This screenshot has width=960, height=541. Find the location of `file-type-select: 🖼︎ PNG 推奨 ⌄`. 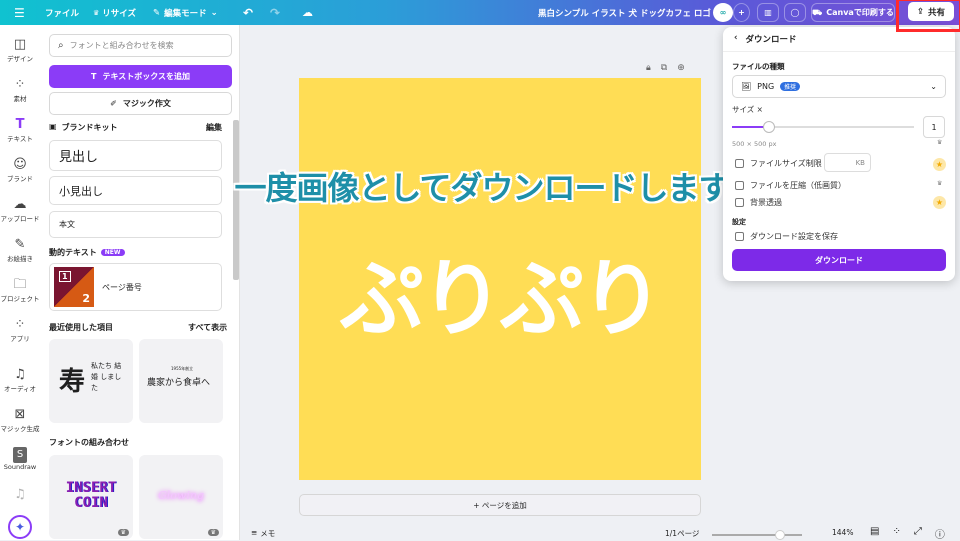

file-type-select: 🖼︎ PNG 推奨 ⌄ is located at coordinates (839, 86).